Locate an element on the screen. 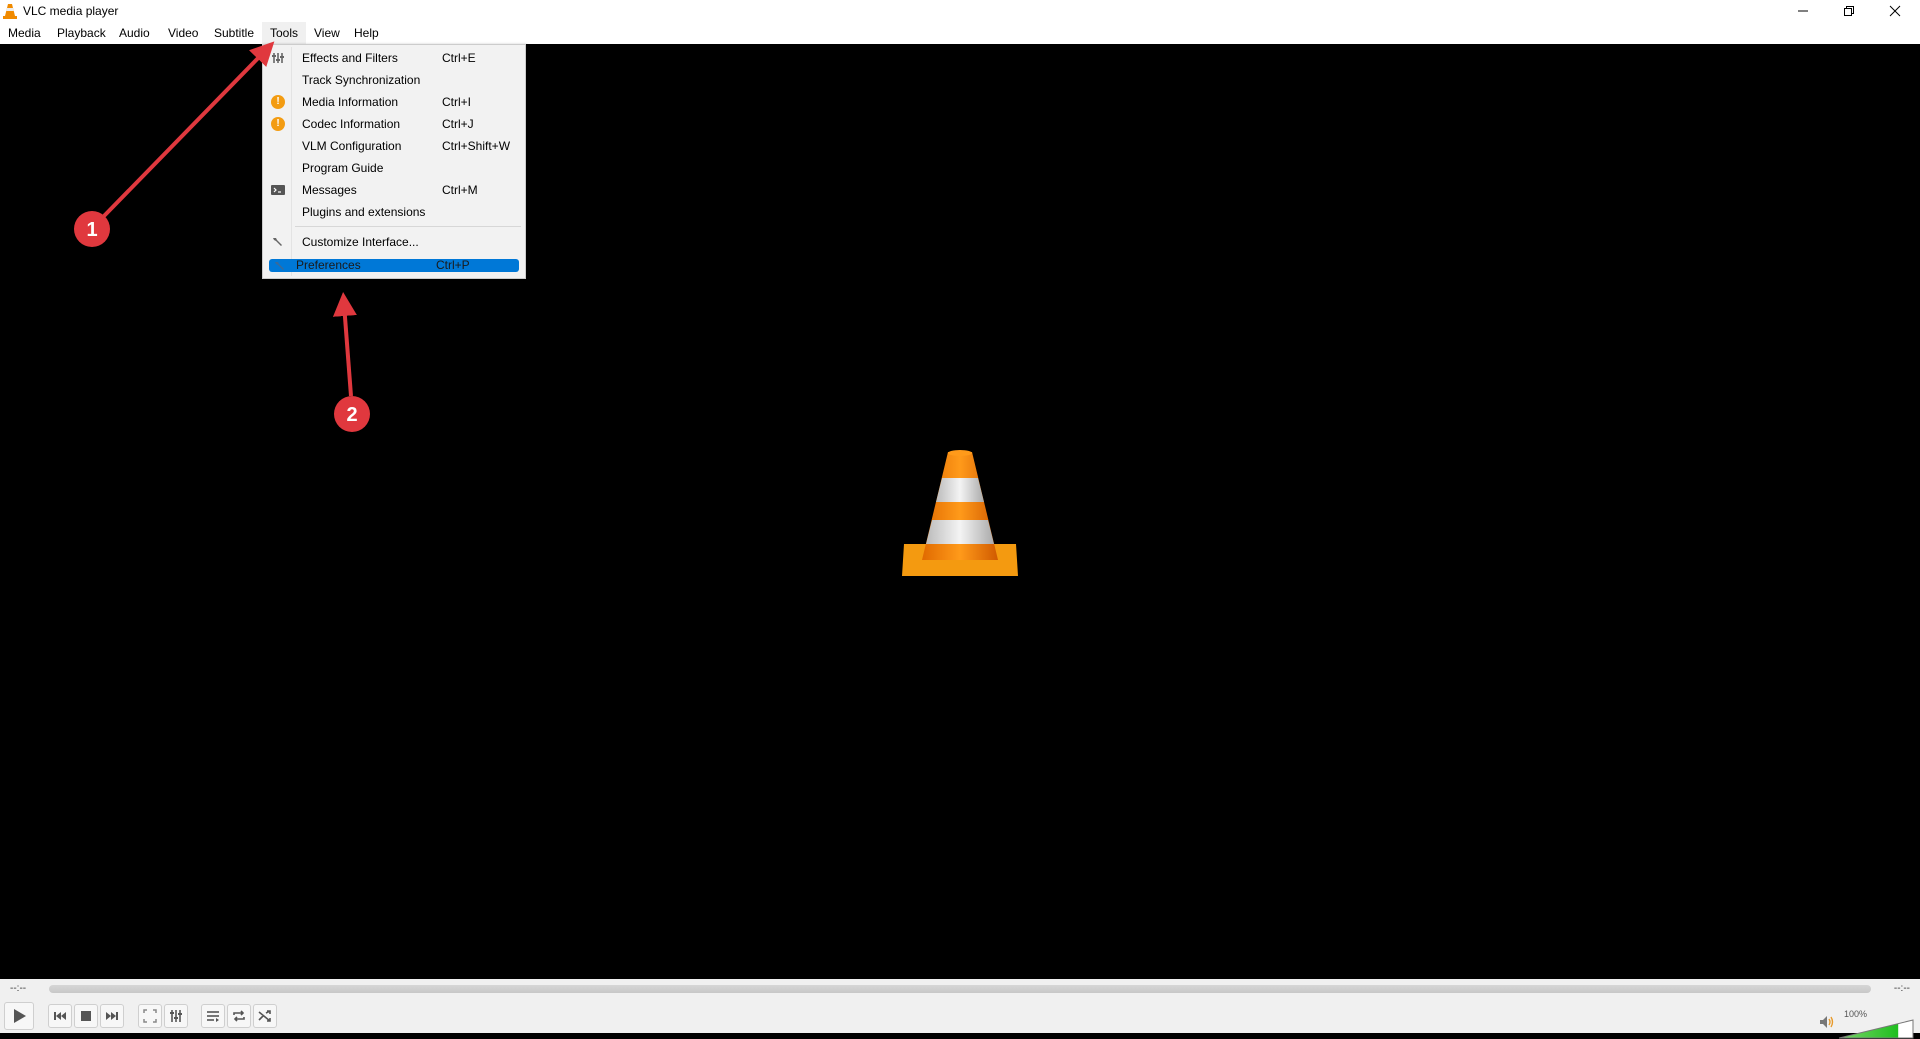 The width and height of the screenshot is (1920, 1039). menu-item-effects-and-filters: Effects and Filters Ctrl+E is located at coordinates (394, 58).